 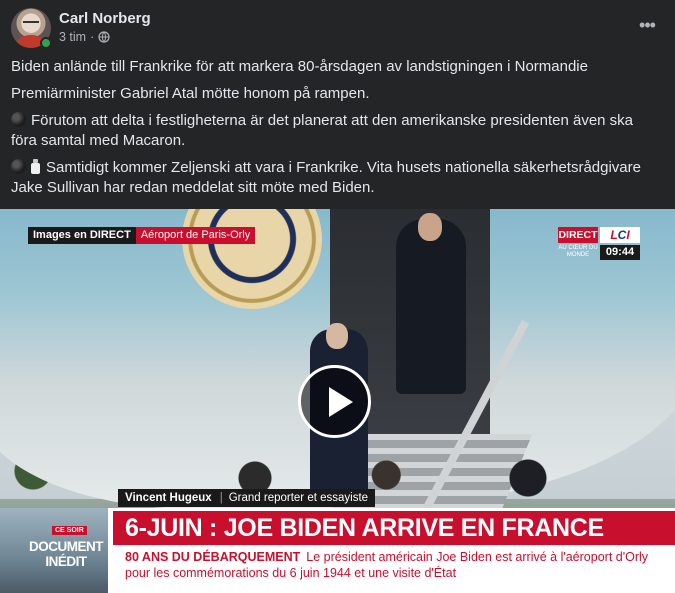 What do you see at coordinates (104, 37) in the screenshot?
I see `globe-icon` at bounding box center [104, 37].